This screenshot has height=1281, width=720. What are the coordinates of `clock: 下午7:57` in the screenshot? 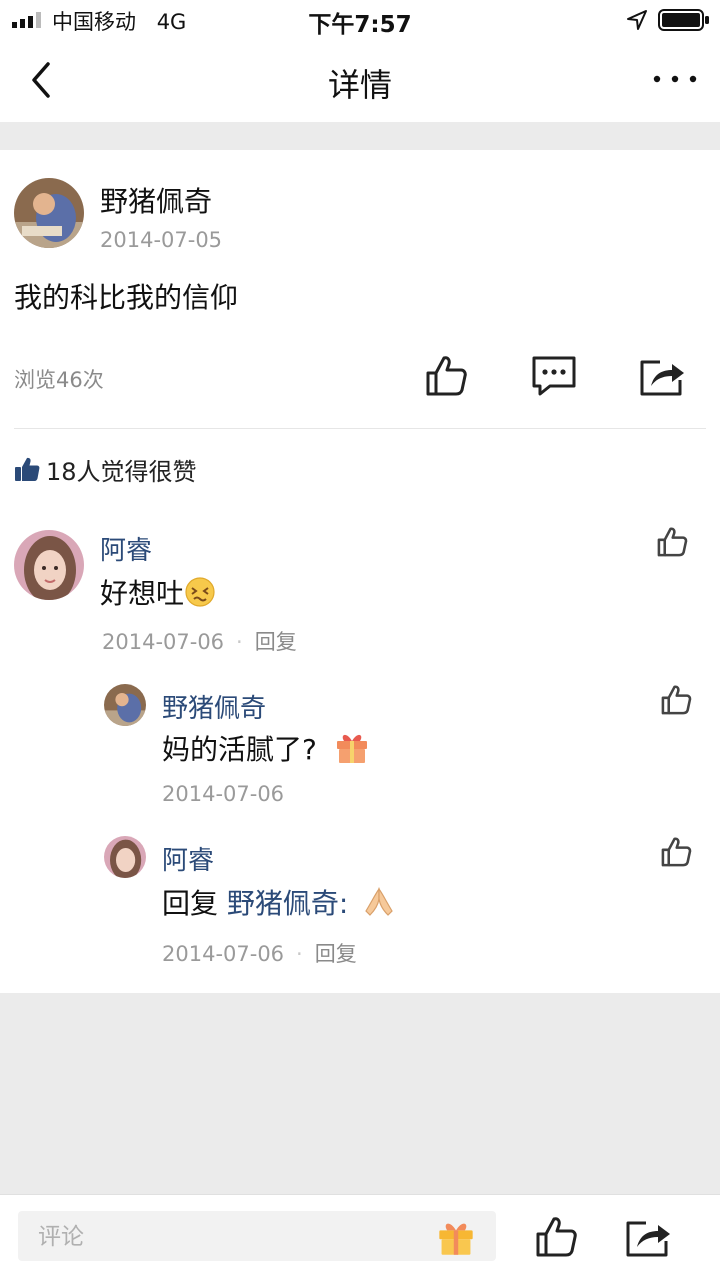 It's located at (360, 25).